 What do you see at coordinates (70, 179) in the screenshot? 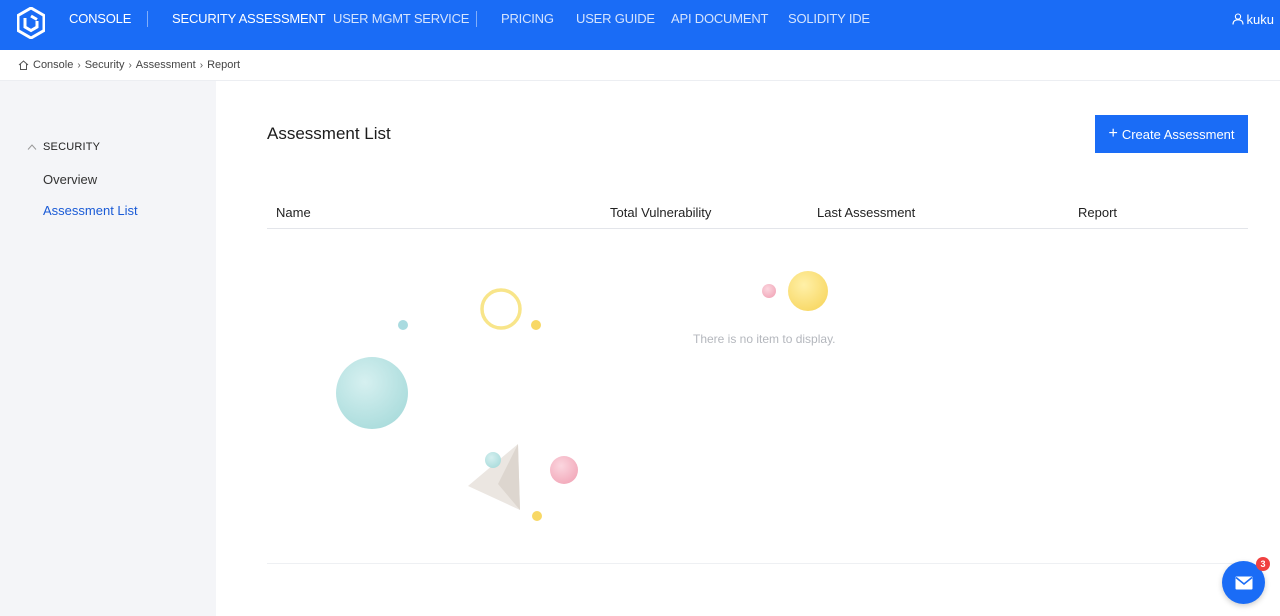
I see `sidebar-item-overview: Overview` at bounding box center [70, 179].